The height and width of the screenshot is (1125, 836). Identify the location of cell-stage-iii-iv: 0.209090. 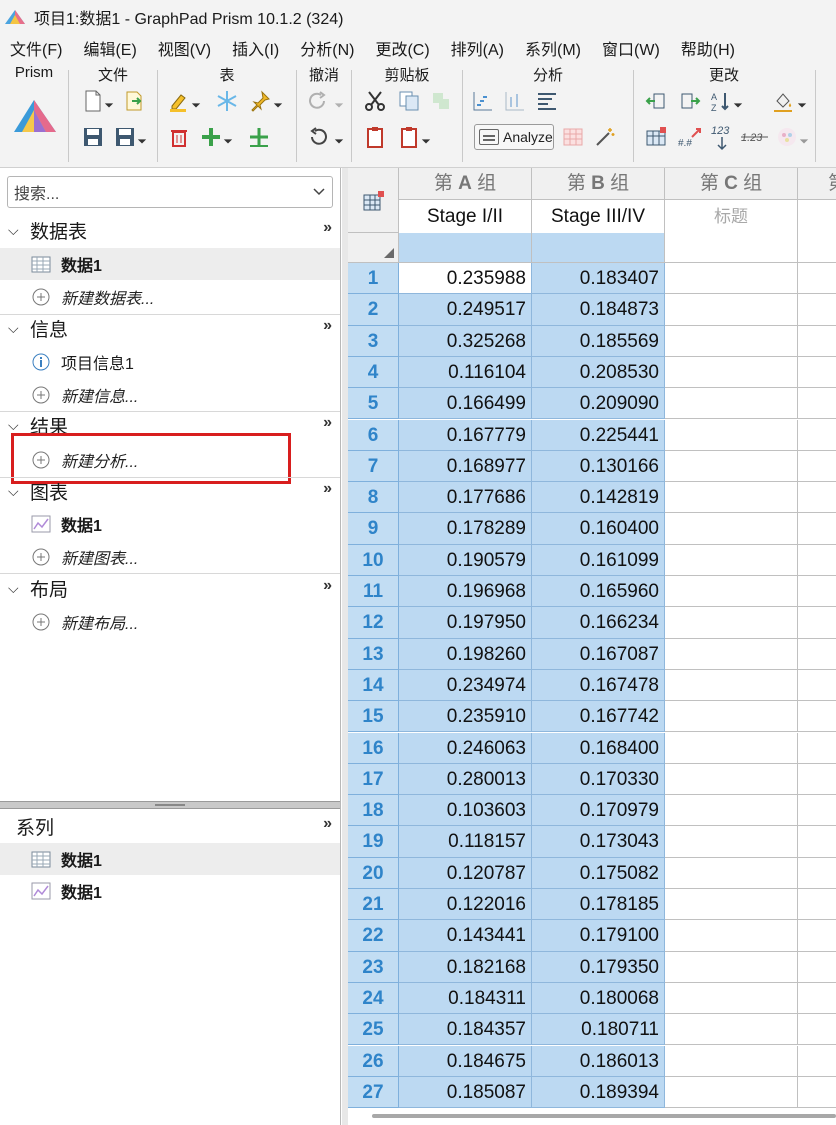
(598, 404).